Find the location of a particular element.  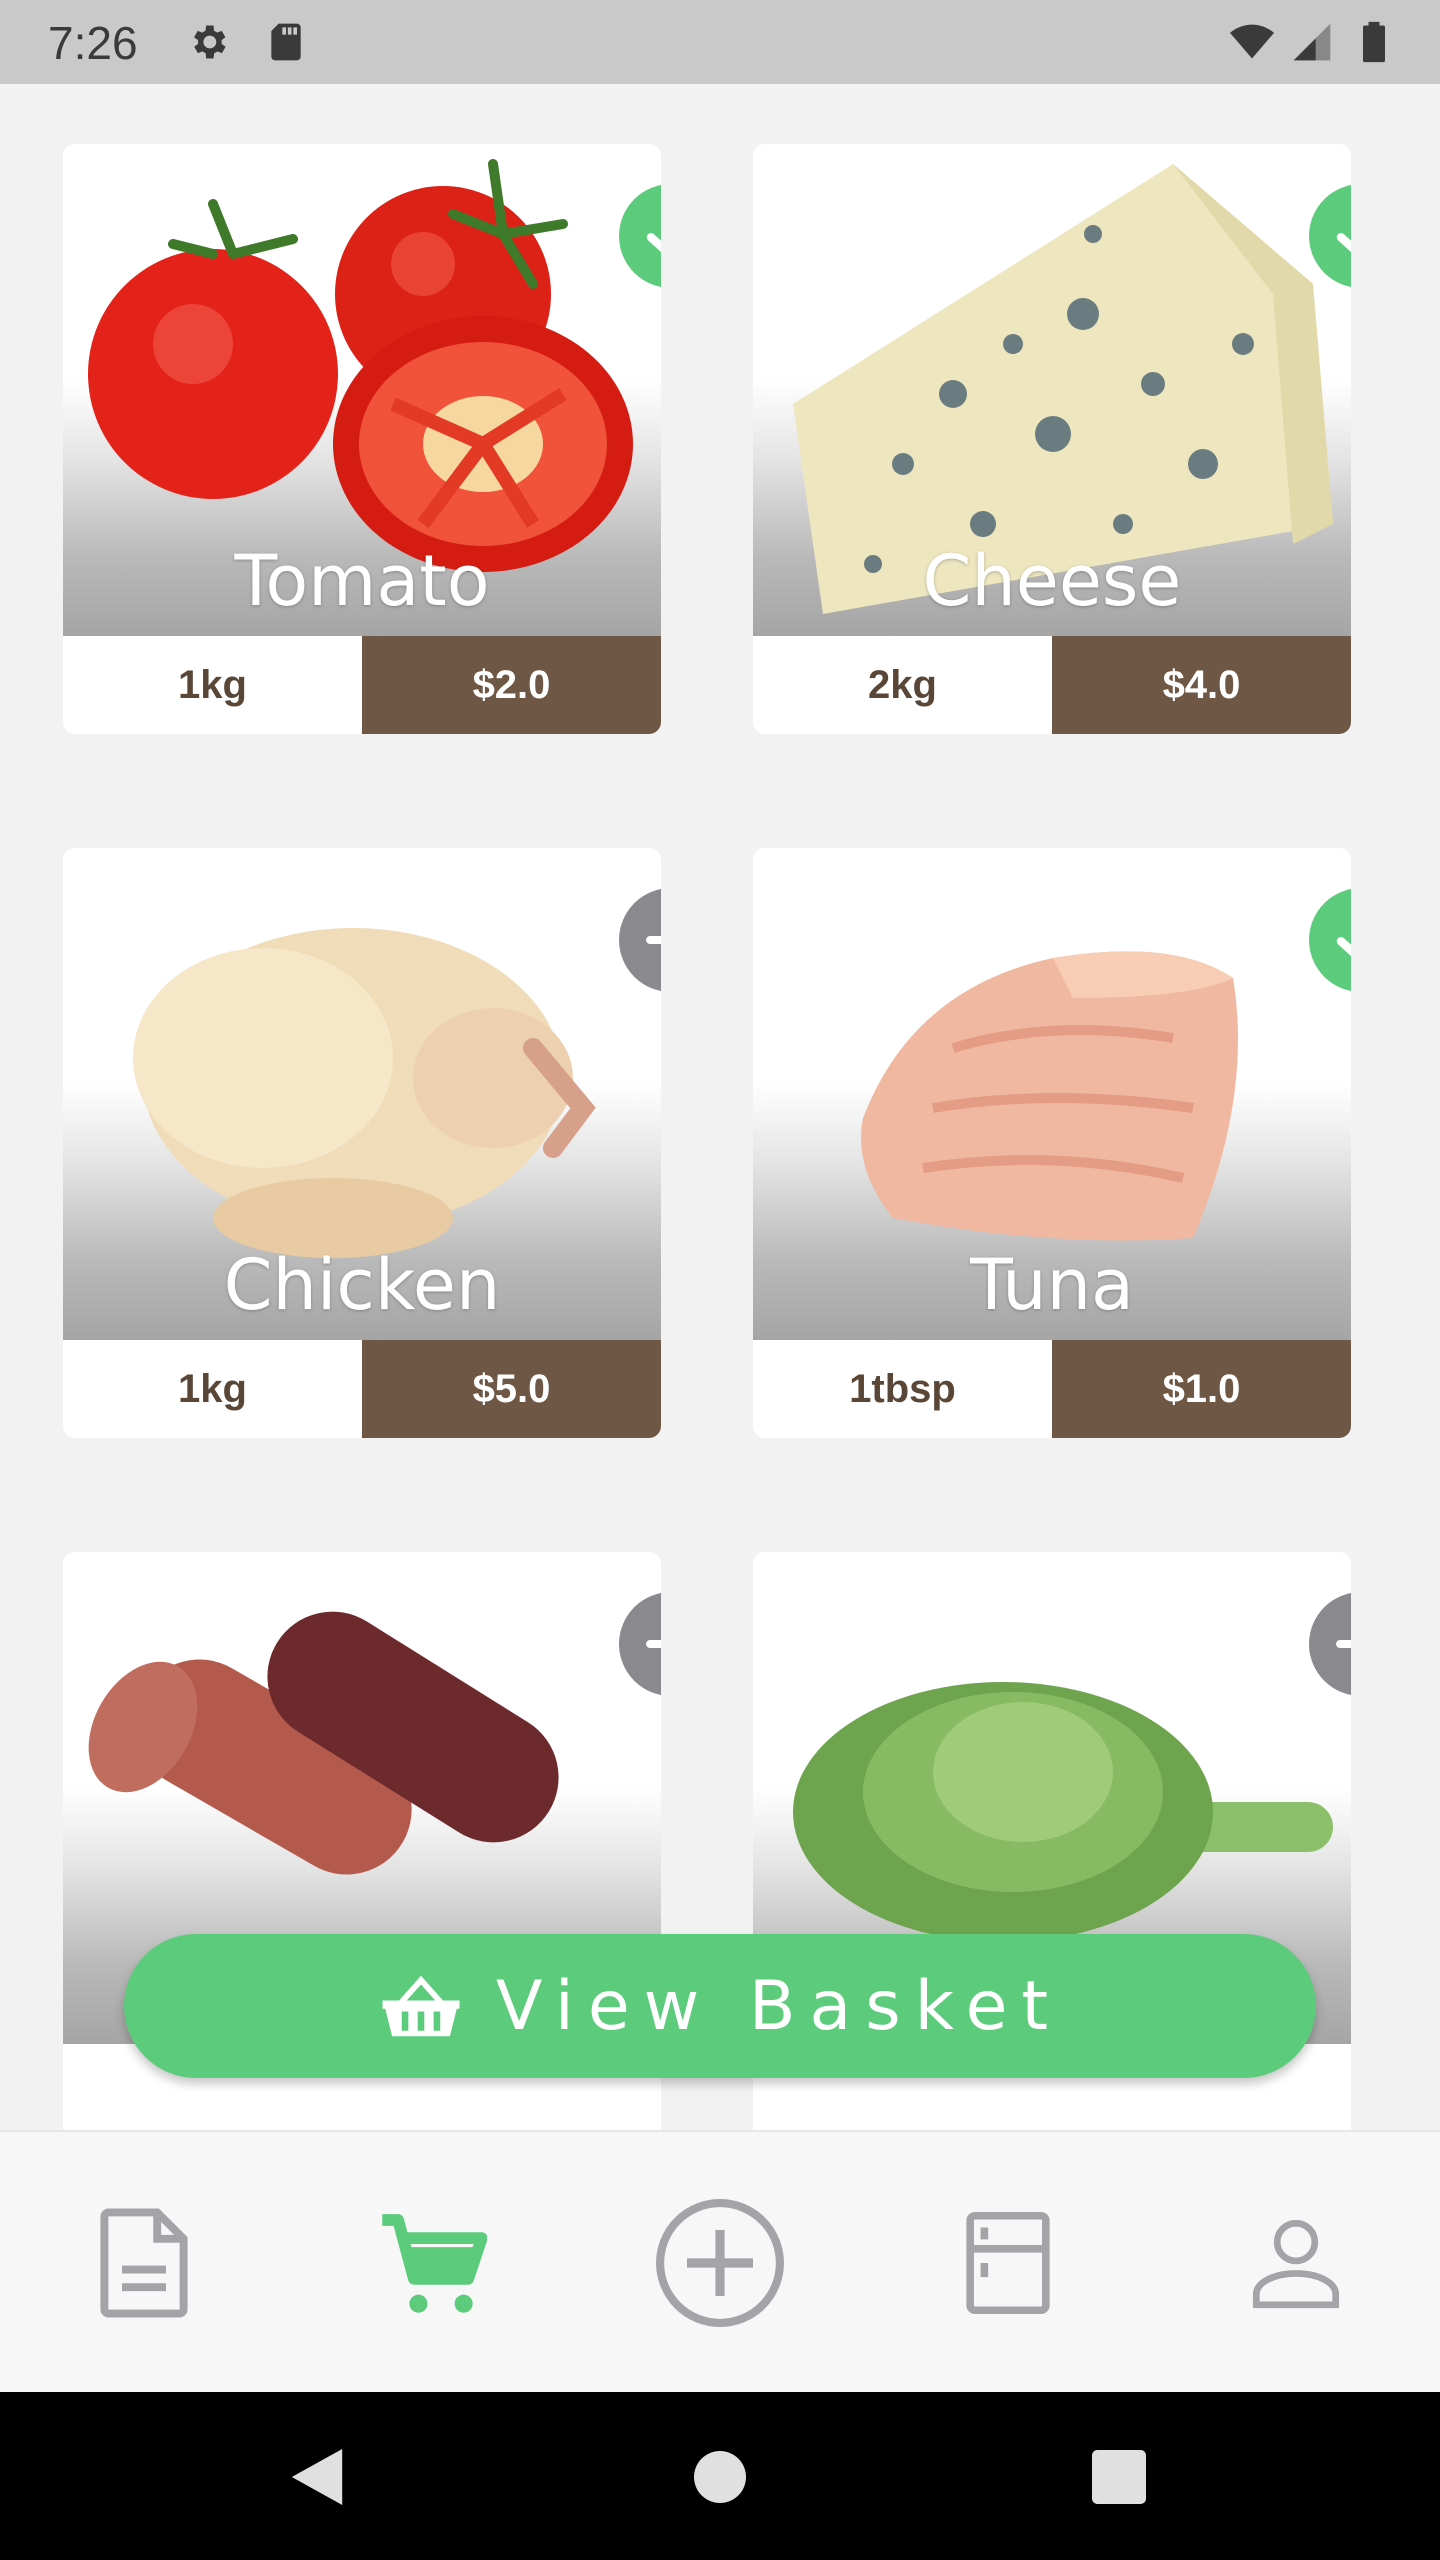

status-time: 7:26 is located at coordinates (93, 43).